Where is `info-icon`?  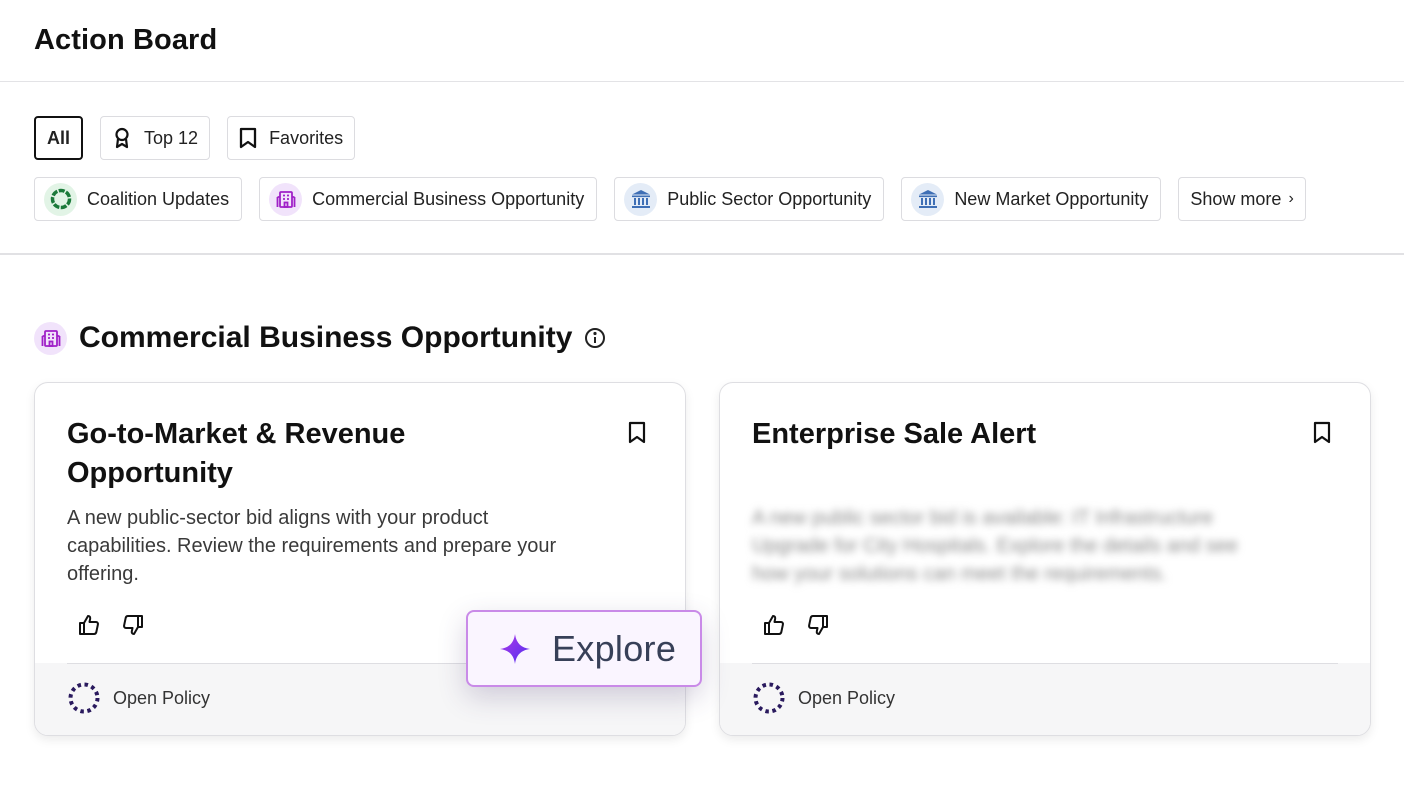
info-icon is located at coordinates (595, 338).